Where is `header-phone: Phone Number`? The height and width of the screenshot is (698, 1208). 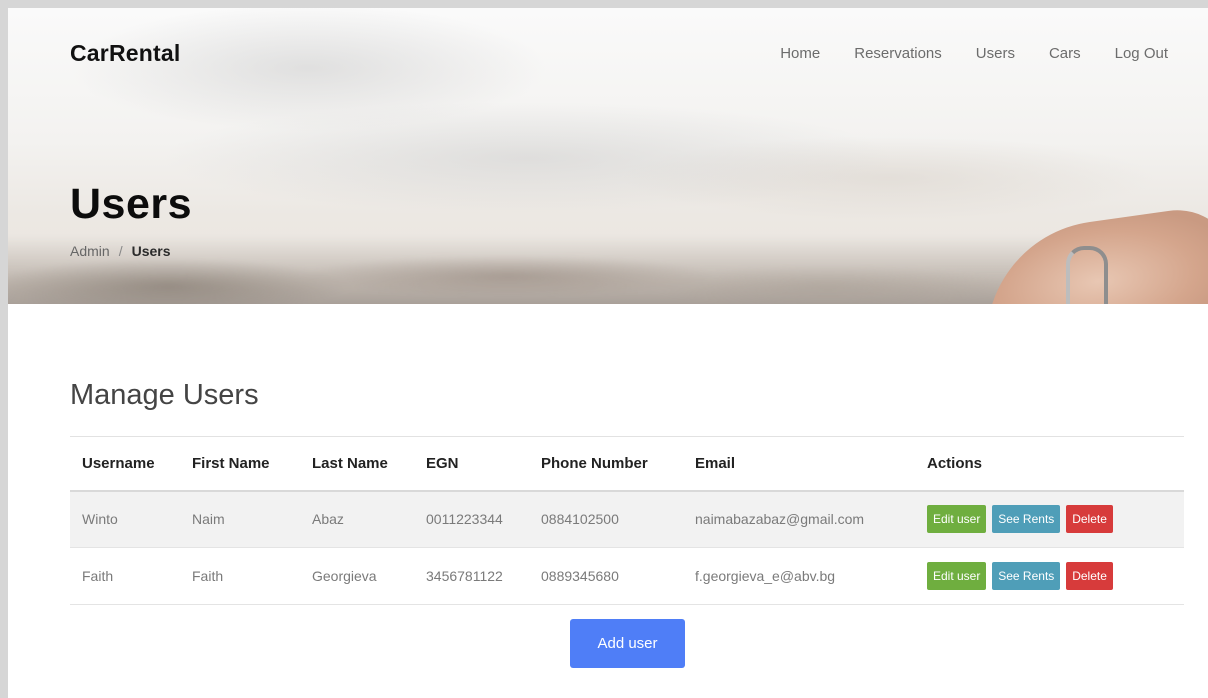
header-phone: Phone Number is located at coordinates (594, 463).